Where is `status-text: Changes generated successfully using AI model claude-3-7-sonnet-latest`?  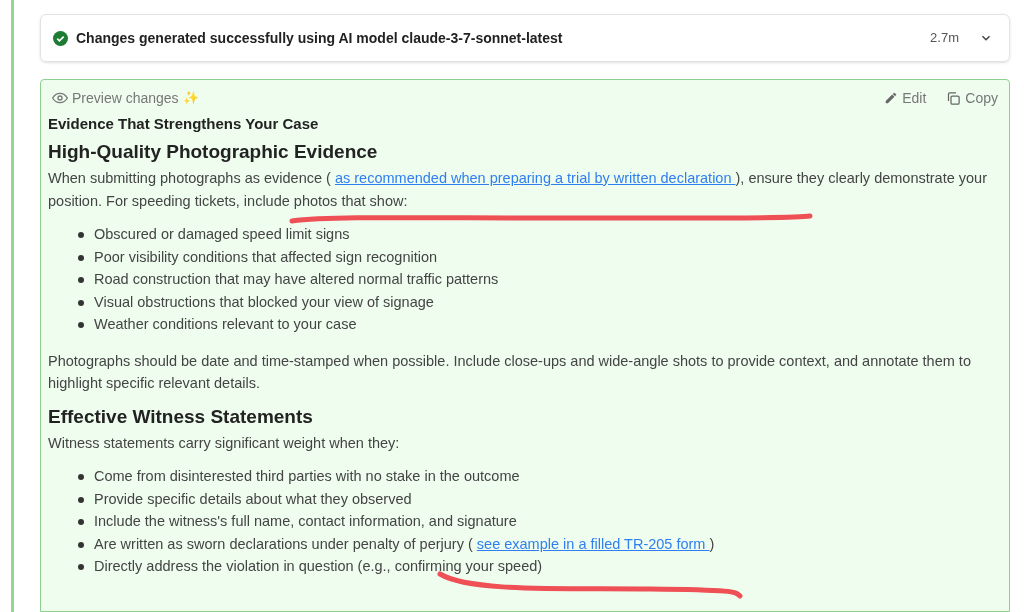 status-text: Changes generated successfully using AI model claude-3-7-sonnet-latest is located at coordinates (319, 38).